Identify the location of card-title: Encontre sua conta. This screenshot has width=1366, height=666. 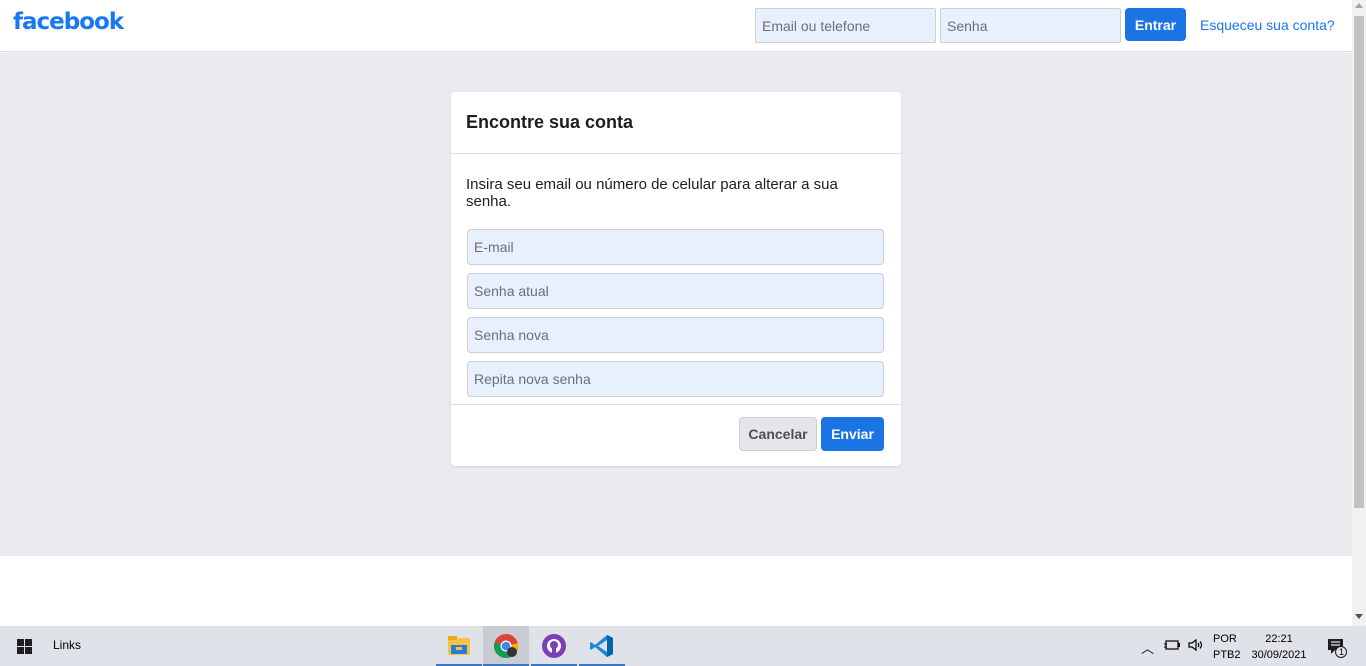
(550, 122).